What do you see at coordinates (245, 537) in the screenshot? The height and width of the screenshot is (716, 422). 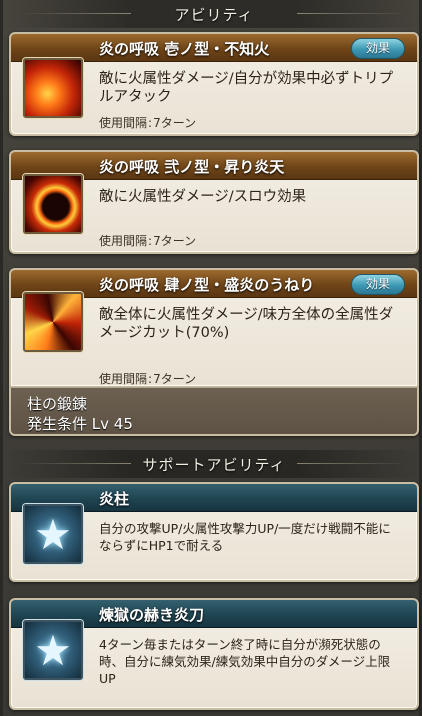 I see `support-description: 自分の攻撃UP/火属性攻撃力UP/一度だけ戦闘不能にならずにHP1で耐える` at bounding box center [245, 537].